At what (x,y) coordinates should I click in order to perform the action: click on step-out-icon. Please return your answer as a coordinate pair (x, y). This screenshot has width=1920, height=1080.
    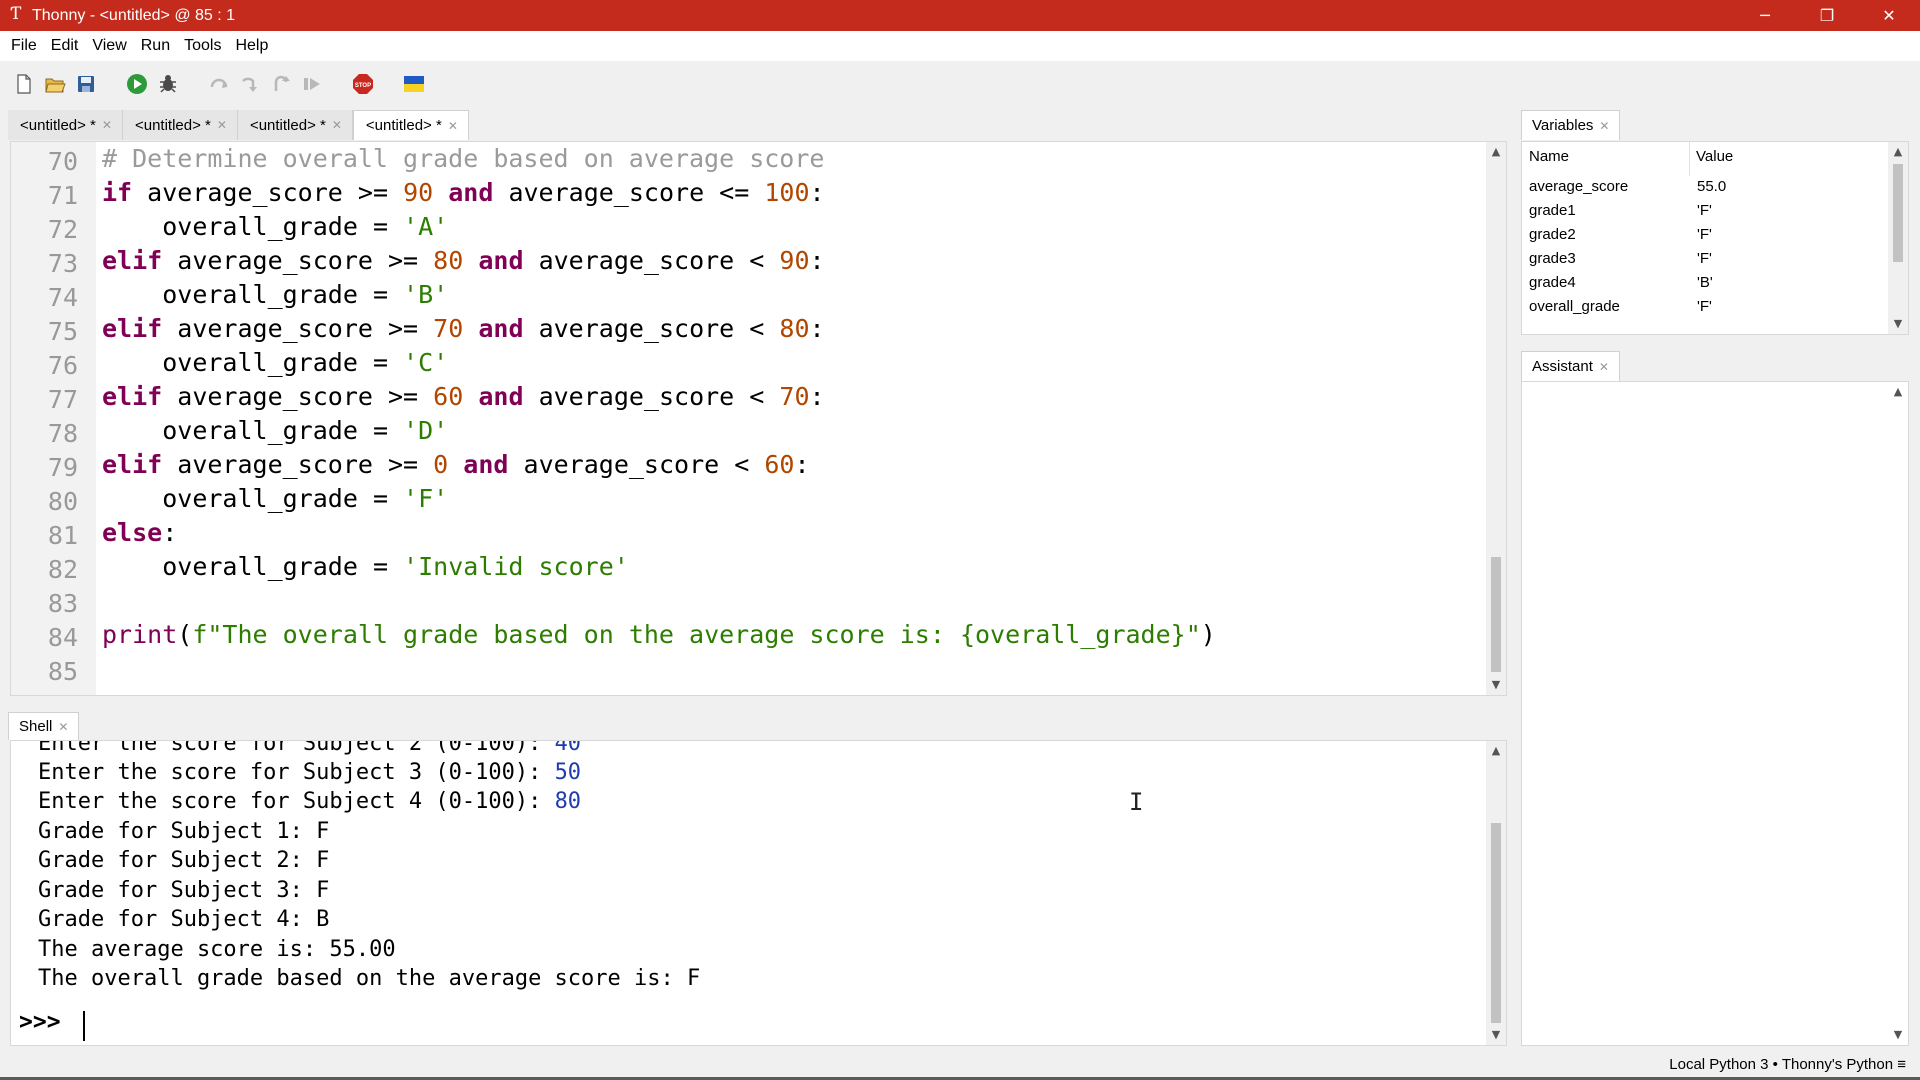
    Looking at the image, I should click on (281, 84).